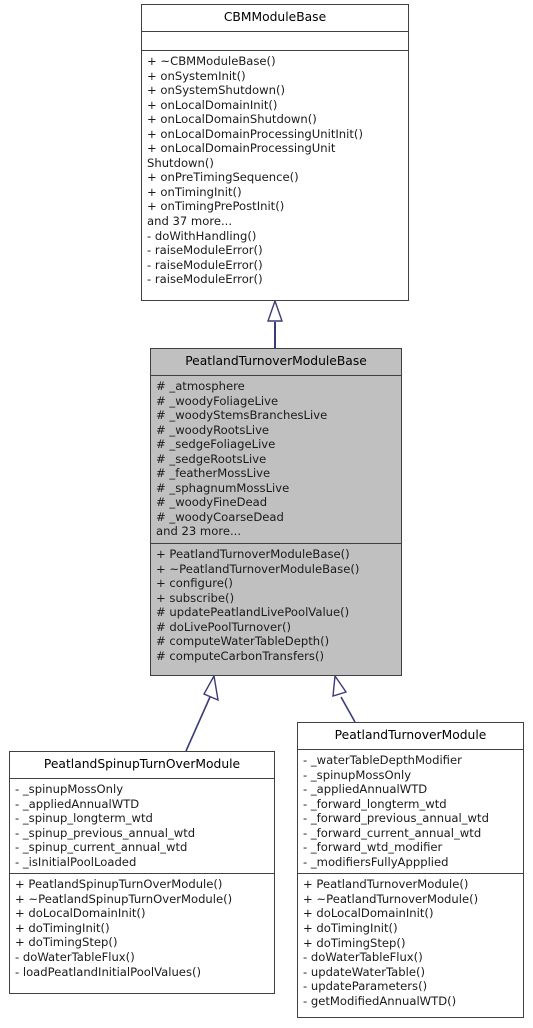  What do you see at coordinates (275, 18) in the screenshot?
I see `class-title-cbmmodulebase: CBMModuleBase` at bounding box center [275, 18].